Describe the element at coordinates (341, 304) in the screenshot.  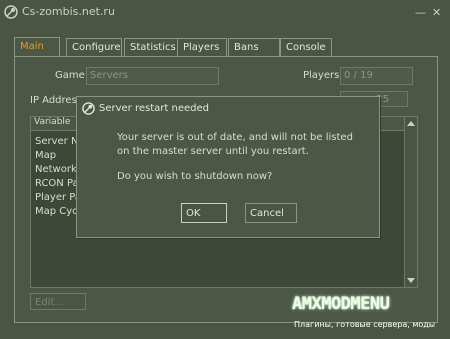
I see `watermark-logo: AMXMODMENU` at that location.